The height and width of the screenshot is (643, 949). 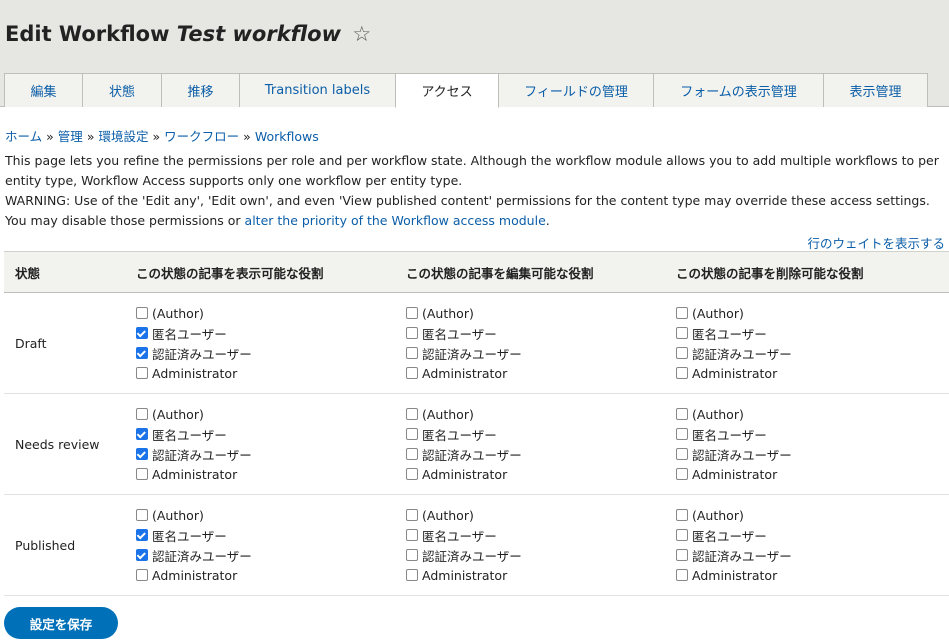 What do you see at coordinates (447, 90) in the screenshot?
I see `tab-access: アクセス` at bounding box center [447, 90].